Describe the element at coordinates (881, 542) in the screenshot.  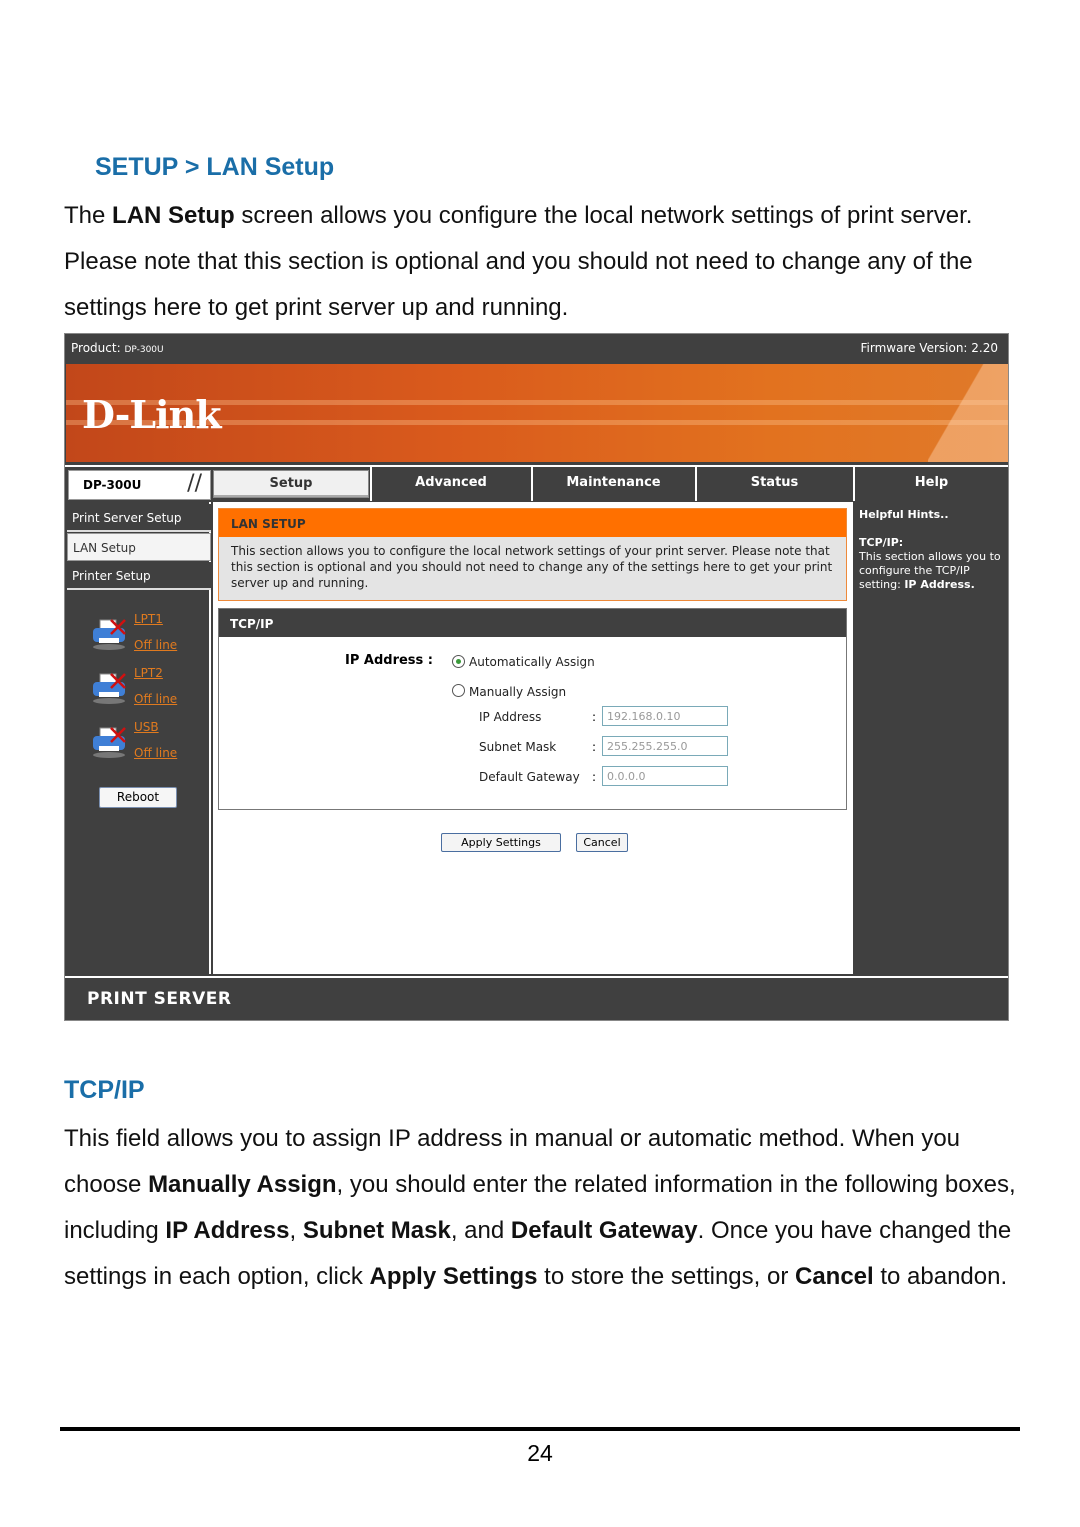
I see `help-topic: TCP/IP:` at that location.